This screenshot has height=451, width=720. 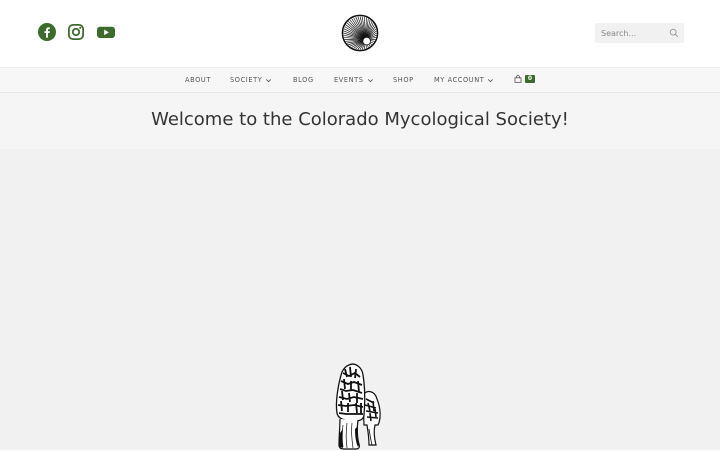 I want to click on nav-item-label: BLOG, so click(x=303, y=80).